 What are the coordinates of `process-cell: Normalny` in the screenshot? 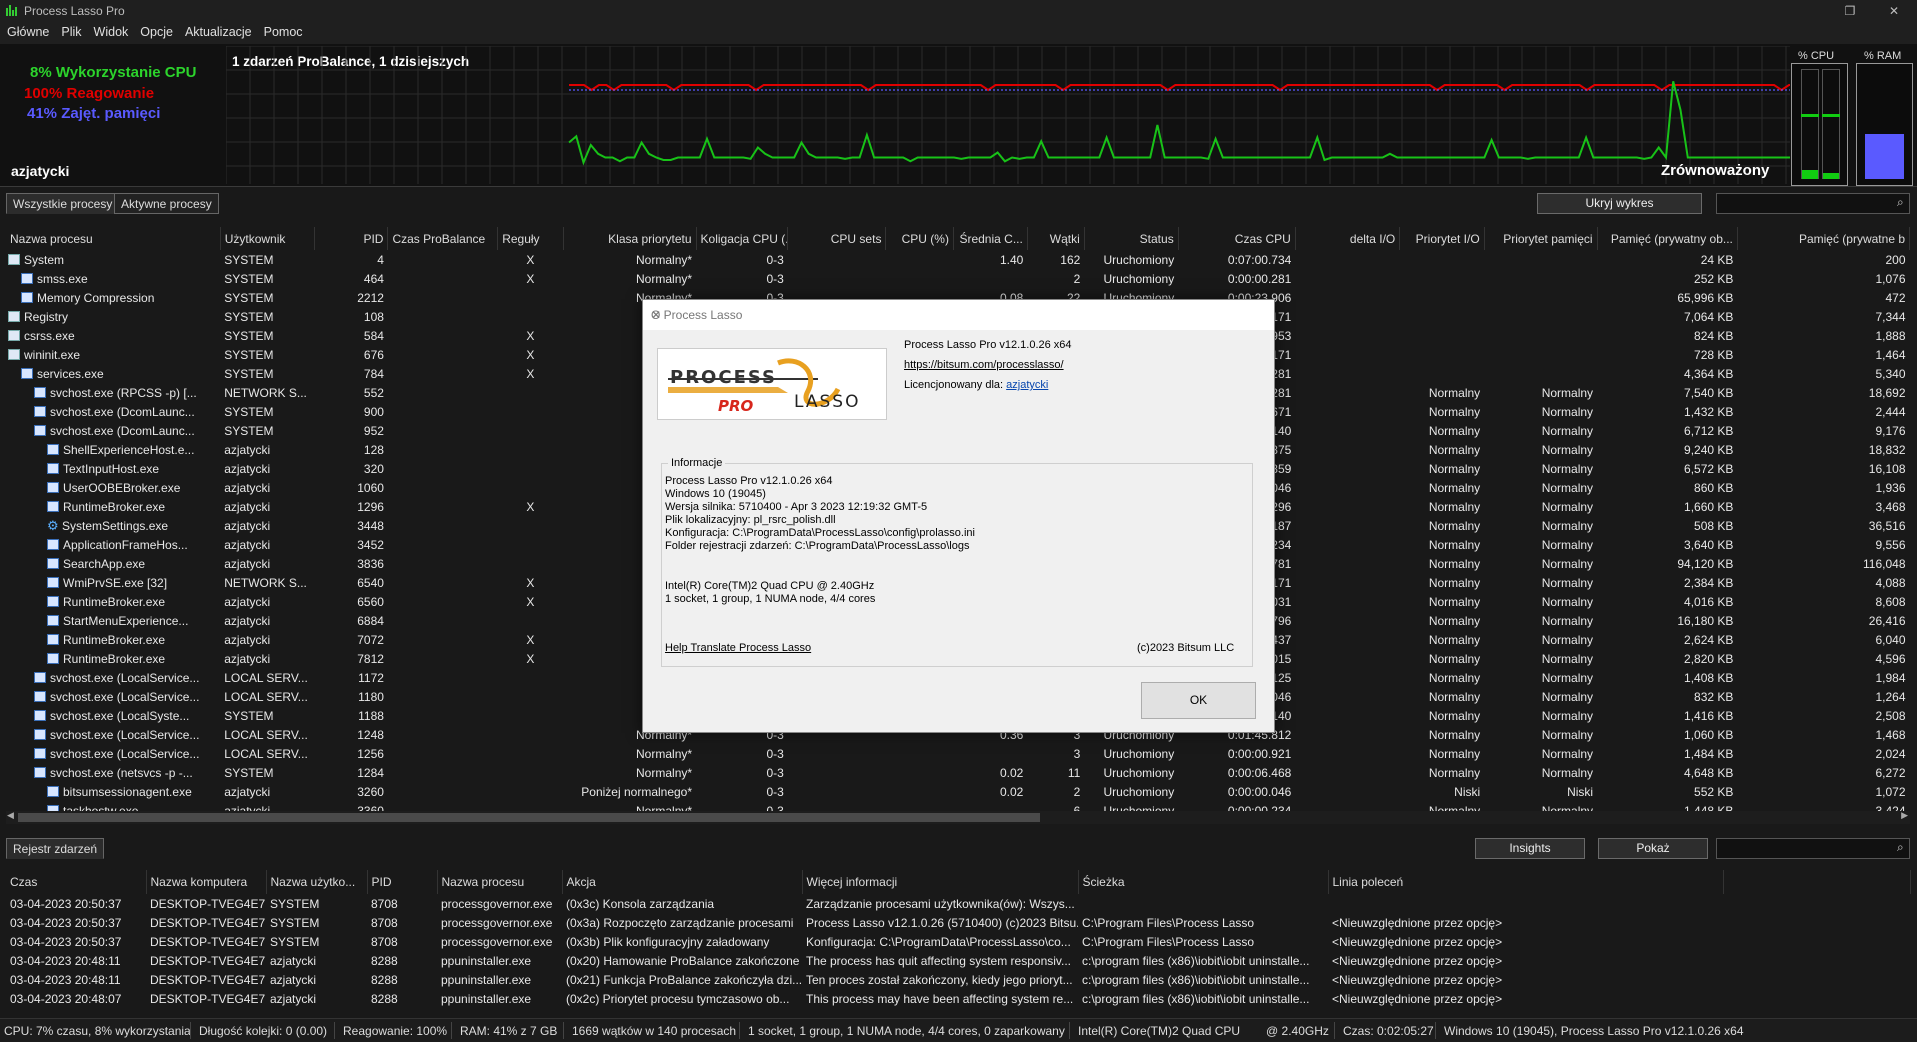 It's located at (1454, 411).